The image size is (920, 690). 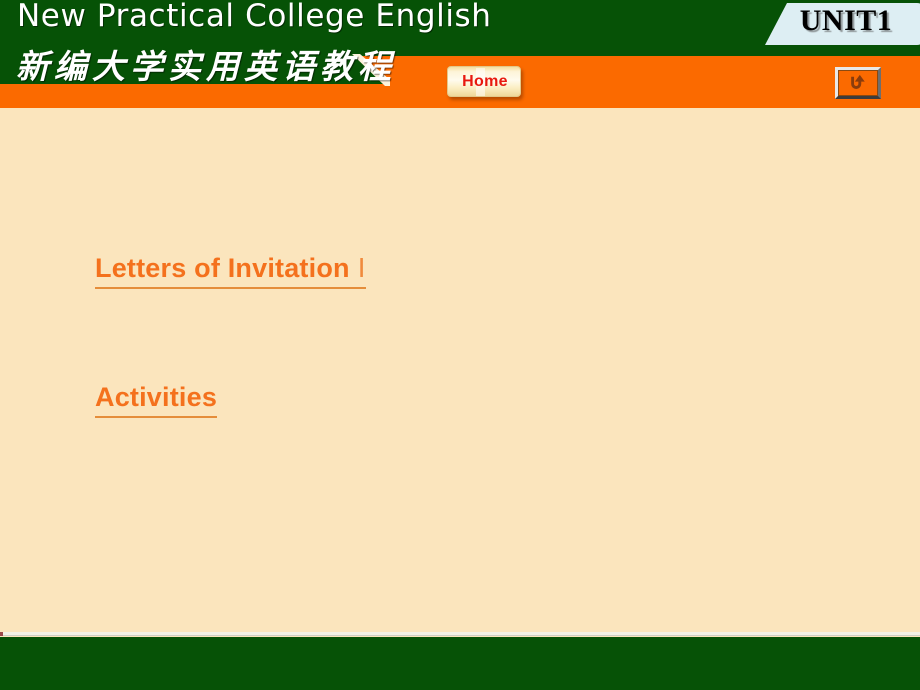 I want to click on link-activities: Activities, so click(x=156, y=400).